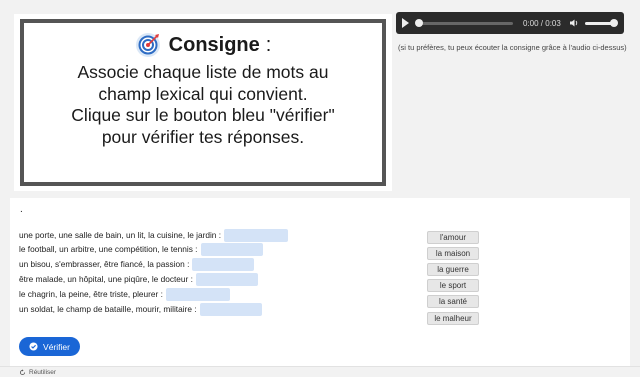 Image resolution: width=640 pixels, height=377 pixels. I want to click on audio-time: 0:00 / 0:03, so click(542, 23).